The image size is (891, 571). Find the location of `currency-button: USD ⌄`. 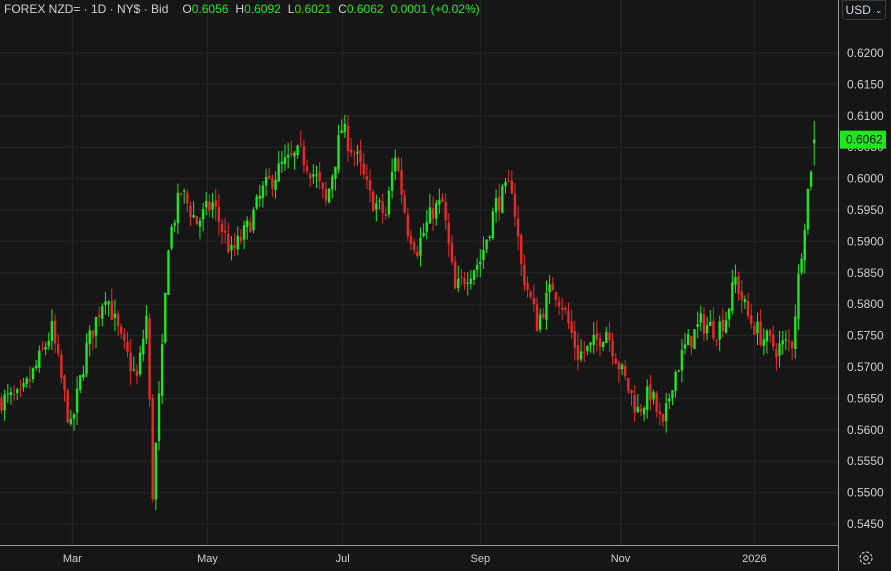

currency-button: USD ⌄ is located at coordinates (864, 10).